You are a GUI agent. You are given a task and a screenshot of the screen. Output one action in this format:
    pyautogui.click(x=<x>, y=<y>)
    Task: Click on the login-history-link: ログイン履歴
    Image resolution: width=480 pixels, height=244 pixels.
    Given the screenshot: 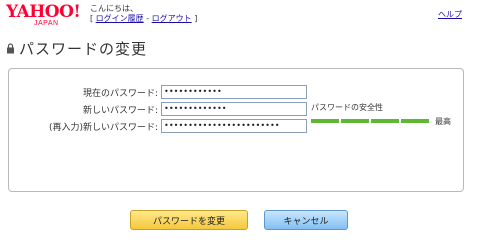 What is the action you would take?
    pyautogui.click(x=120, y=18)
    